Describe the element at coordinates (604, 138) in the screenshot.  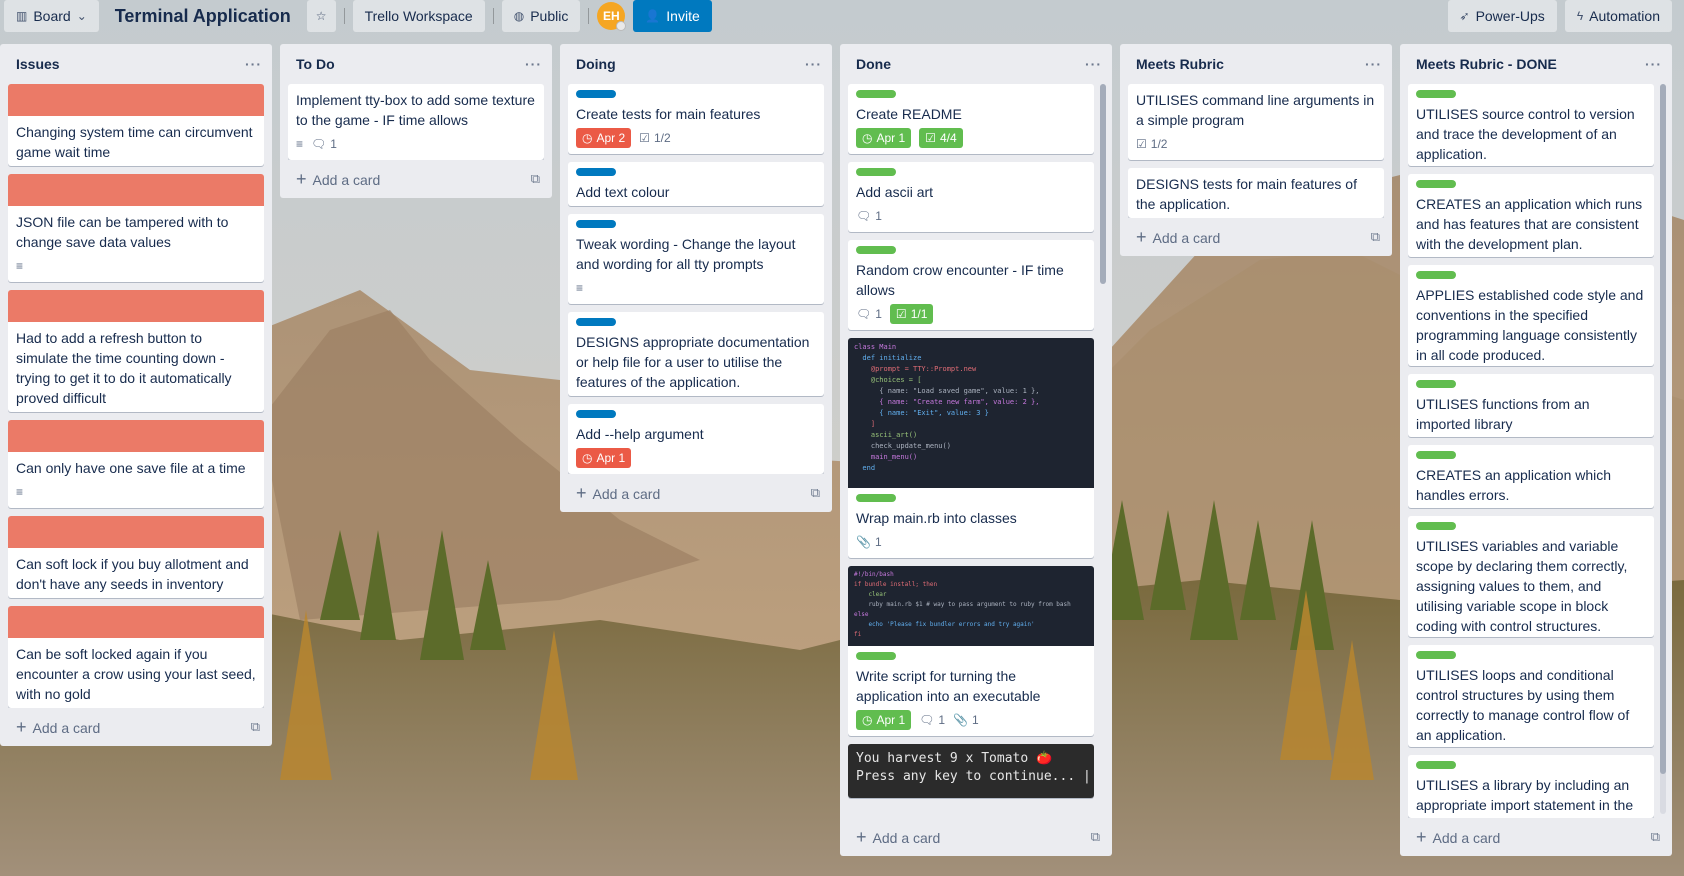
I see `due-date-badge: ◷ Apr 2` at that location.